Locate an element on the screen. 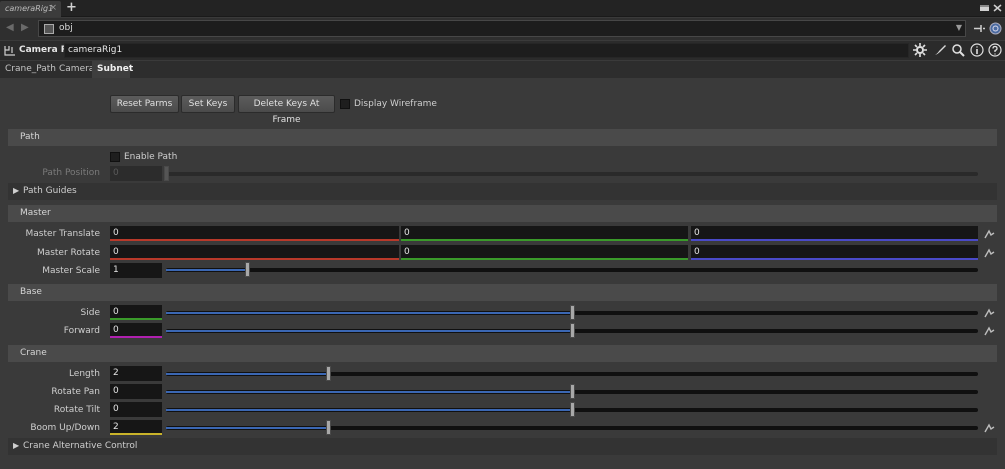 The height and width of the screenshot is (469, 1005). document-tab-label: cameraRig1 is located at coordinates (29, 8).